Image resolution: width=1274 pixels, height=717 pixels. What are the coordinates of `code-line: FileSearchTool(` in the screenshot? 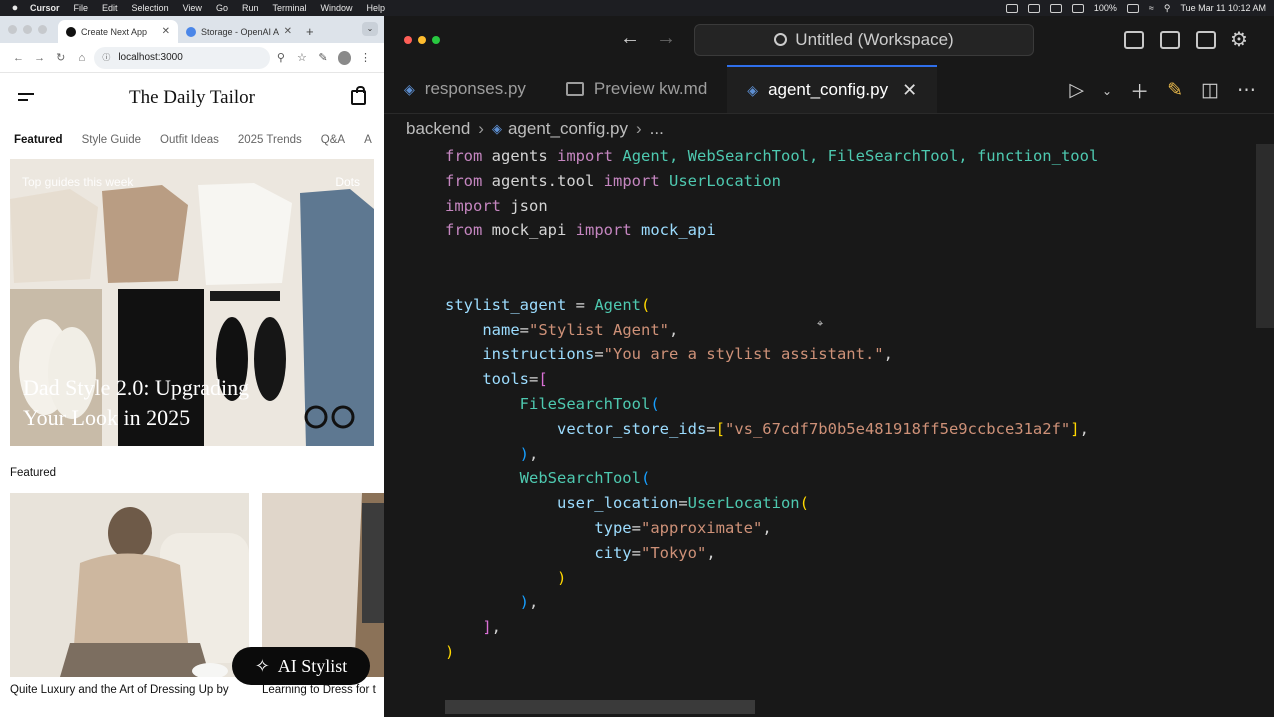 It's located at (589, 403).